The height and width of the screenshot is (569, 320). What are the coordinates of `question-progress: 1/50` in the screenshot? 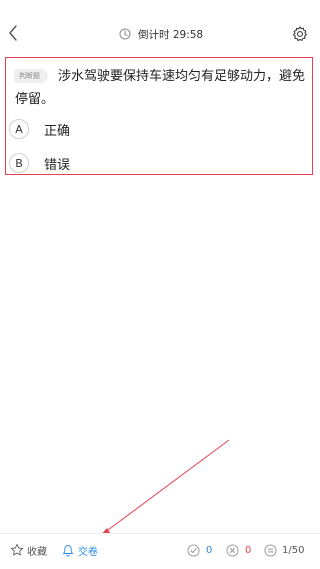 It's located at (284, 550).